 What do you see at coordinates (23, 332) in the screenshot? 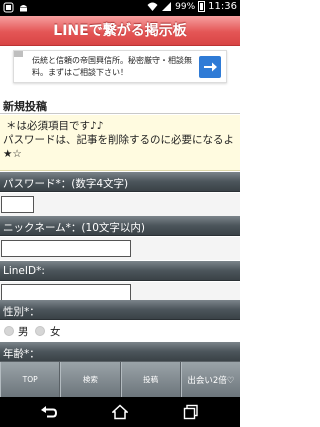
I see `gender-male-label: 男` at bounding box center [23, 332].